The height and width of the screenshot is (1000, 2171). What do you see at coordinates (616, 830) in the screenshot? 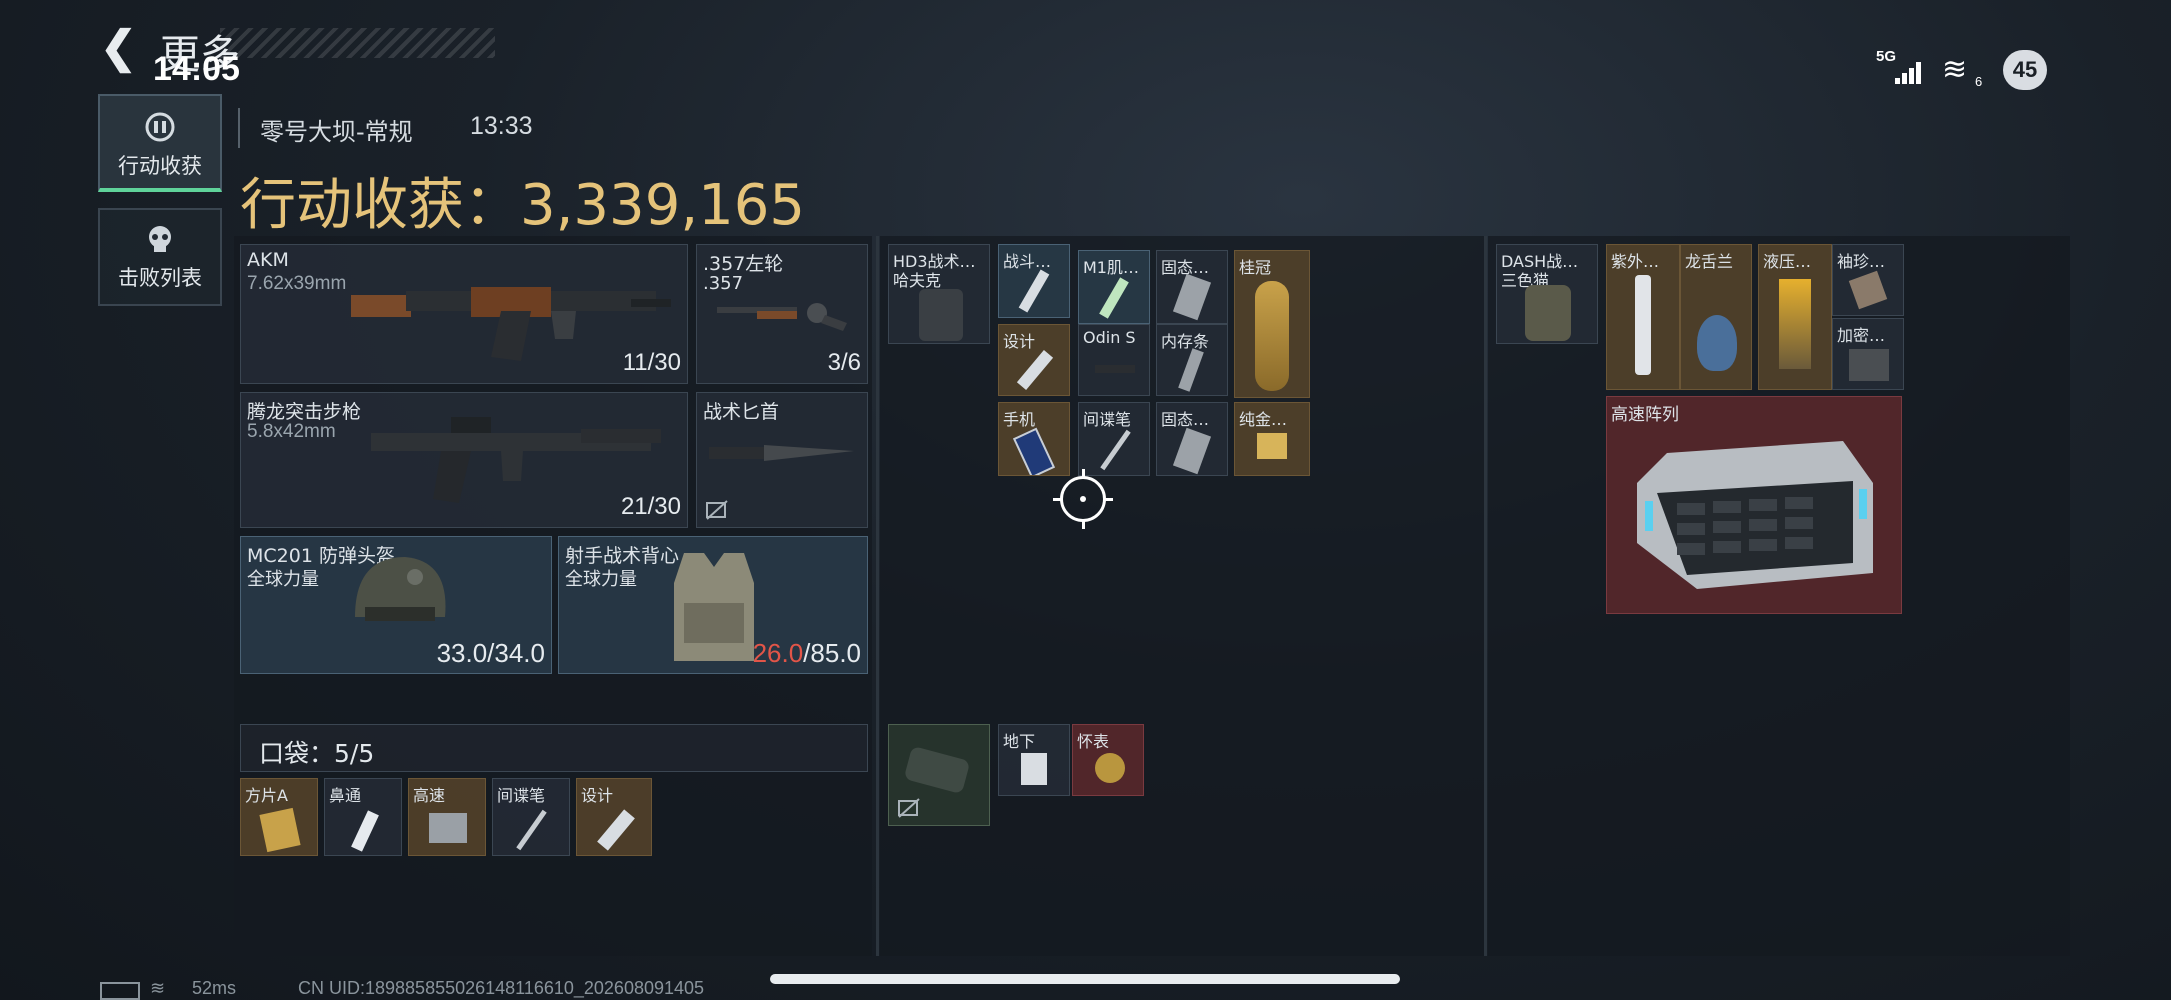
I see `blueprint-icon` at bounding box center [616, 830].